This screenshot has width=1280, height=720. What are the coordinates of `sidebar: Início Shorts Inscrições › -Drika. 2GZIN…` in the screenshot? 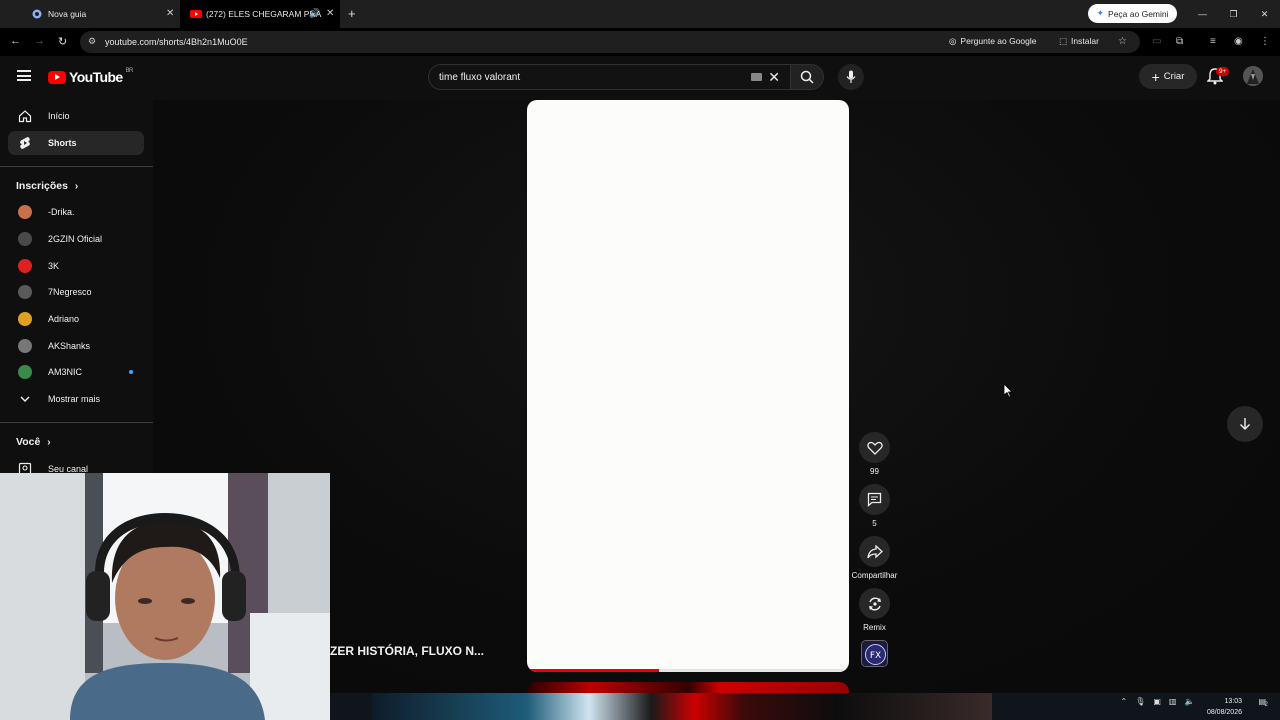 It's located at (76, 288).